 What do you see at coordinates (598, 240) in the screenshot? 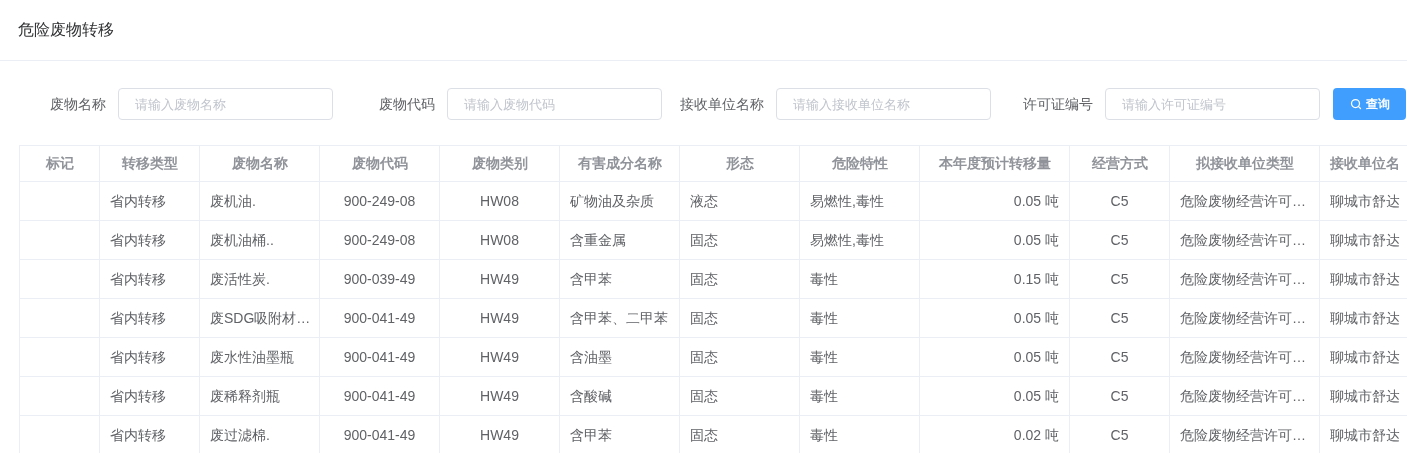
I see `table-cell: 含重金属` at bounding box center [598, 240].